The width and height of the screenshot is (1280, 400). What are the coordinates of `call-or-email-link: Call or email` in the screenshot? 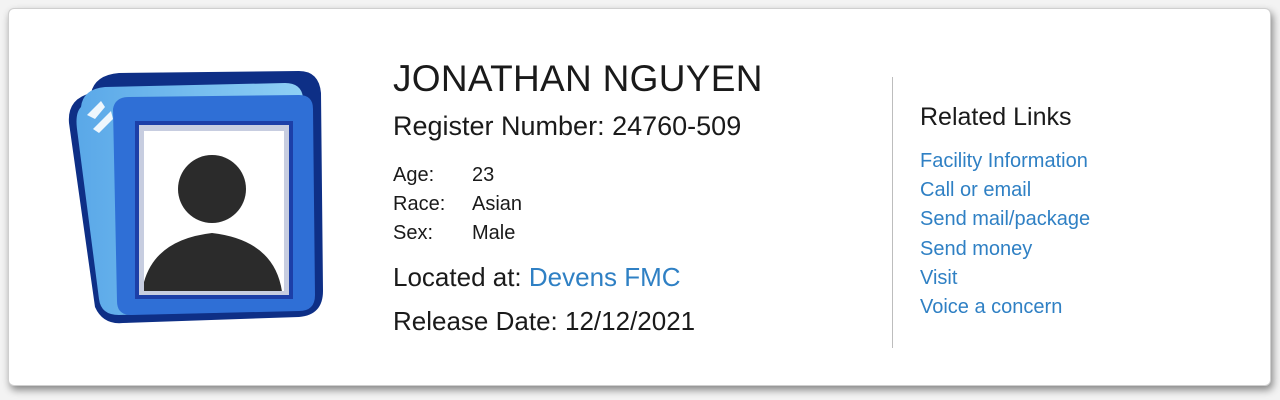 It's located at (975, 190).